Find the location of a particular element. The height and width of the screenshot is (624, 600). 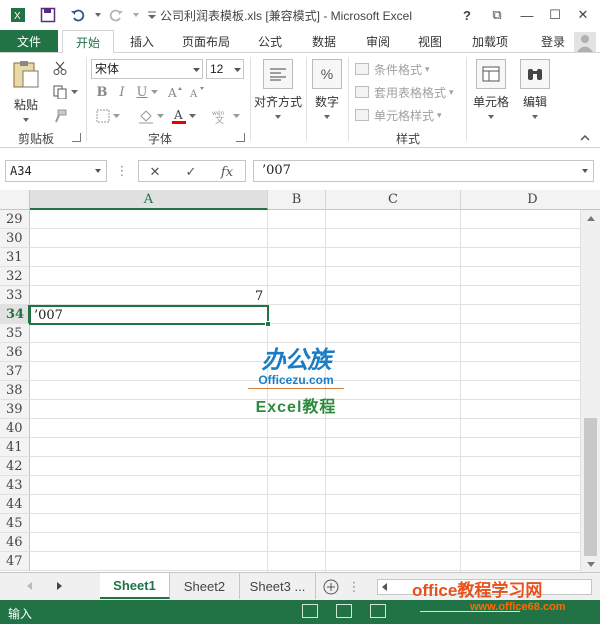

confirm-entry-icon: ✓ is located at coordinates (191, 172).